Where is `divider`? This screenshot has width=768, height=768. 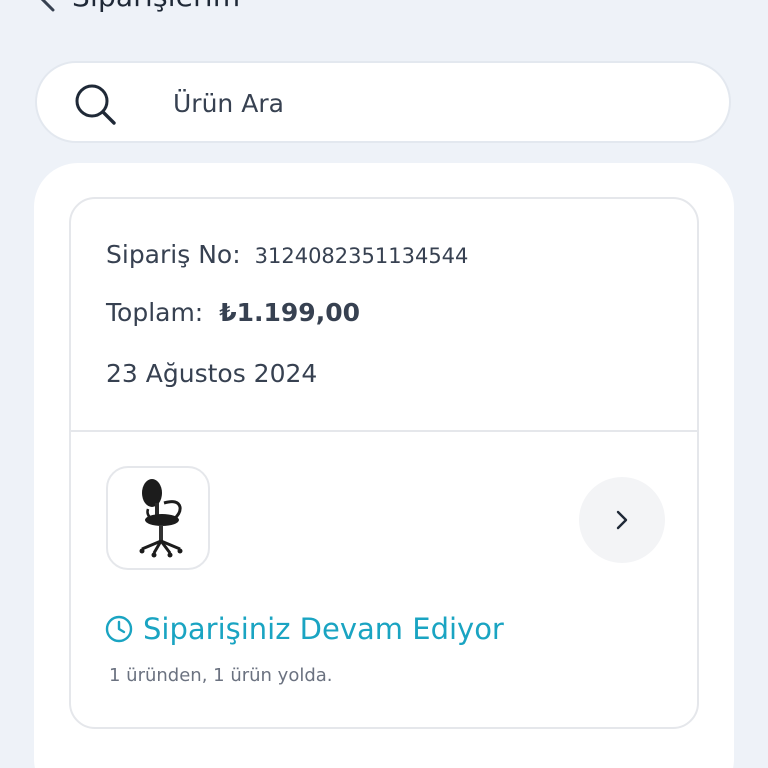 divider is located at coordinates (384, 431).